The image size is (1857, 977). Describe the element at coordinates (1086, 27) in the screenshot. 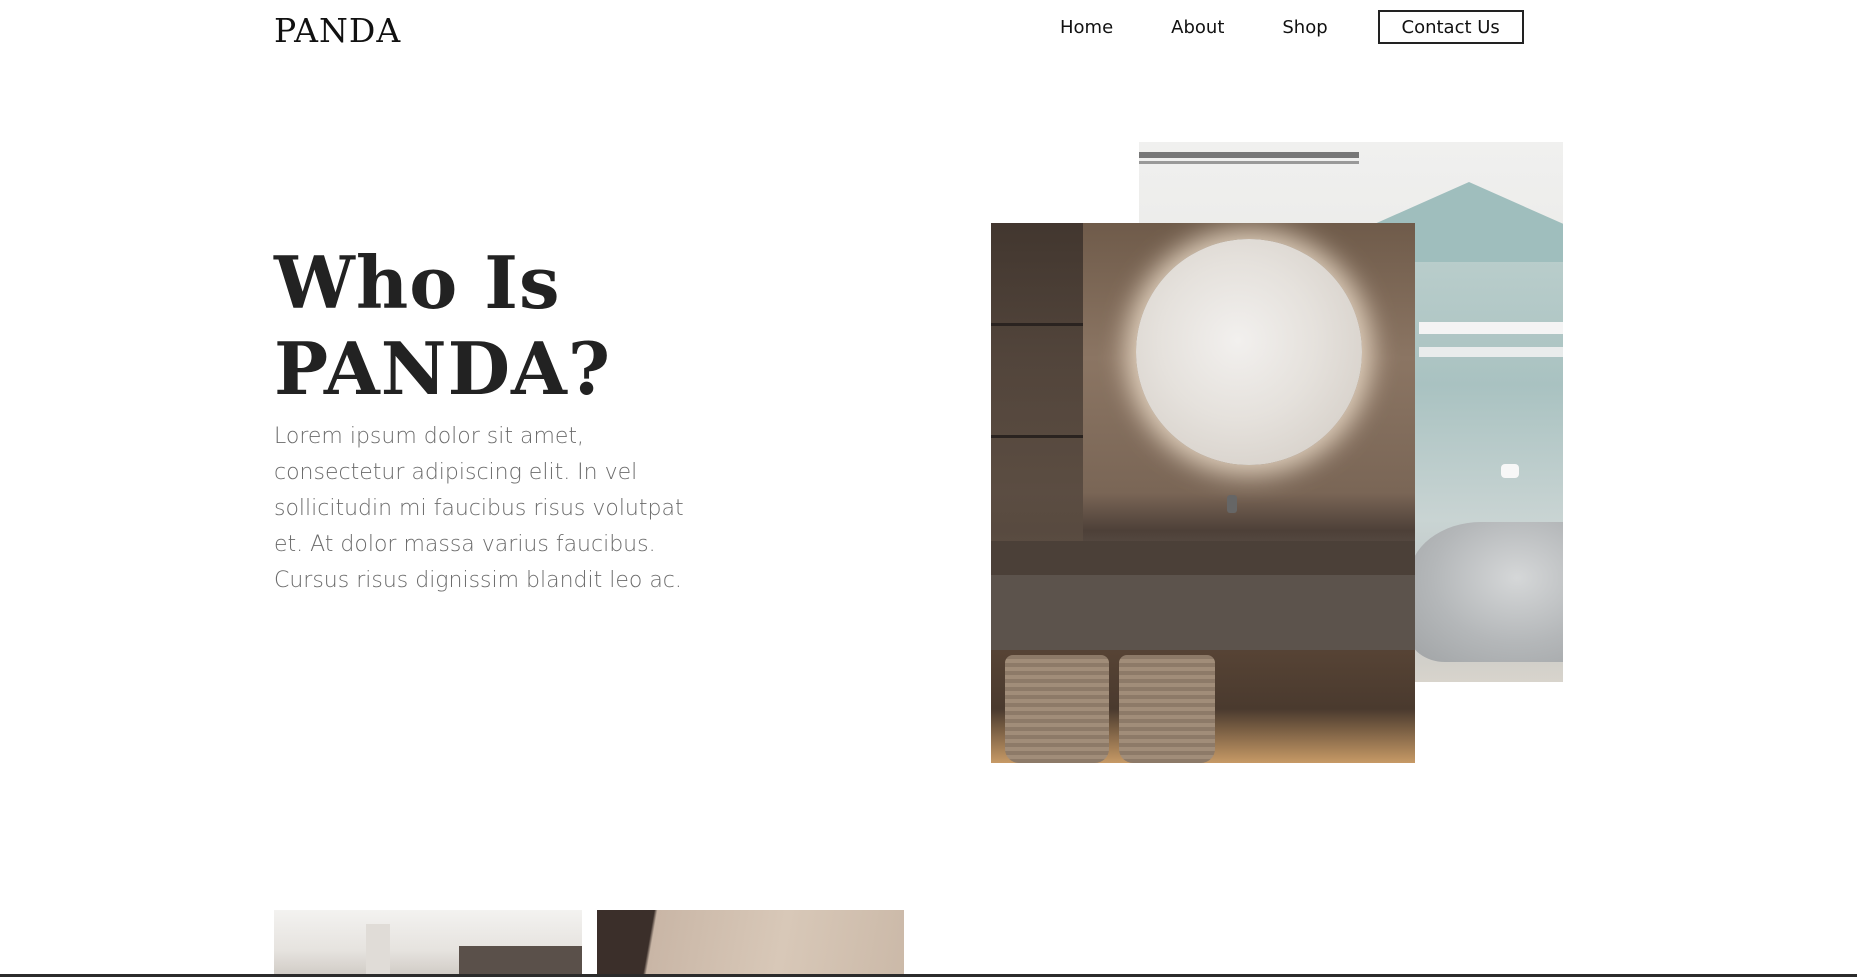

I see `nav-home-link: Home` at that location.